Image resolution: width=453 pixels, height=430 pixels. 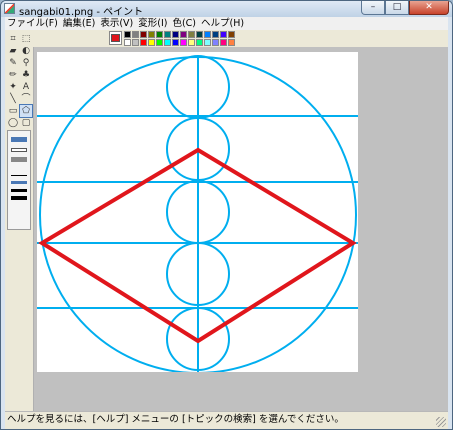 I want to click on window-title: sangabi01.png - ペイント, so click(x=81, y=12).